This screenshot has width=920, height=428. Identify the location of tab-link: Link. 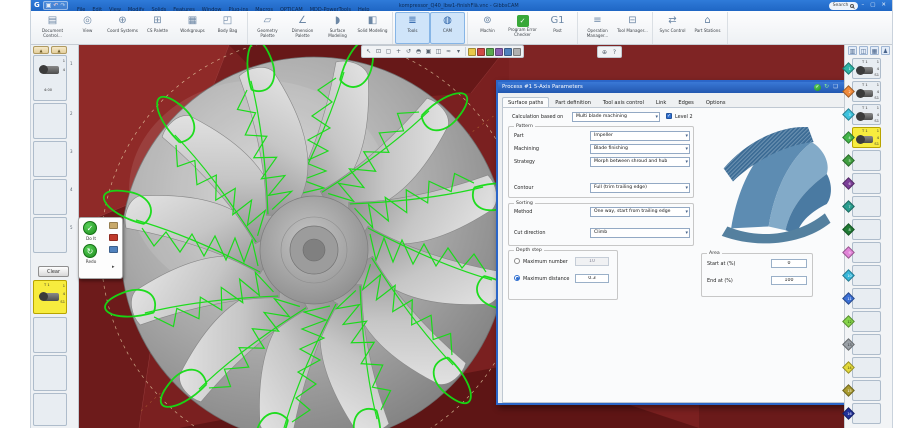
(661, 102).